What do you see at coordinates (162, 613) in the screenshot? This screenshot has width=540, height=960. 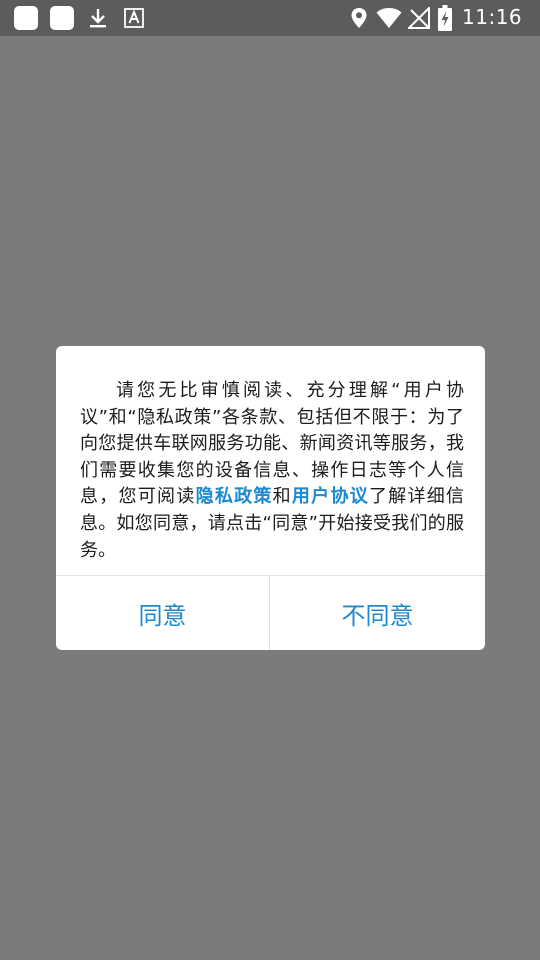 I see `agree-button: 同意` at bounding box center [162, 613].